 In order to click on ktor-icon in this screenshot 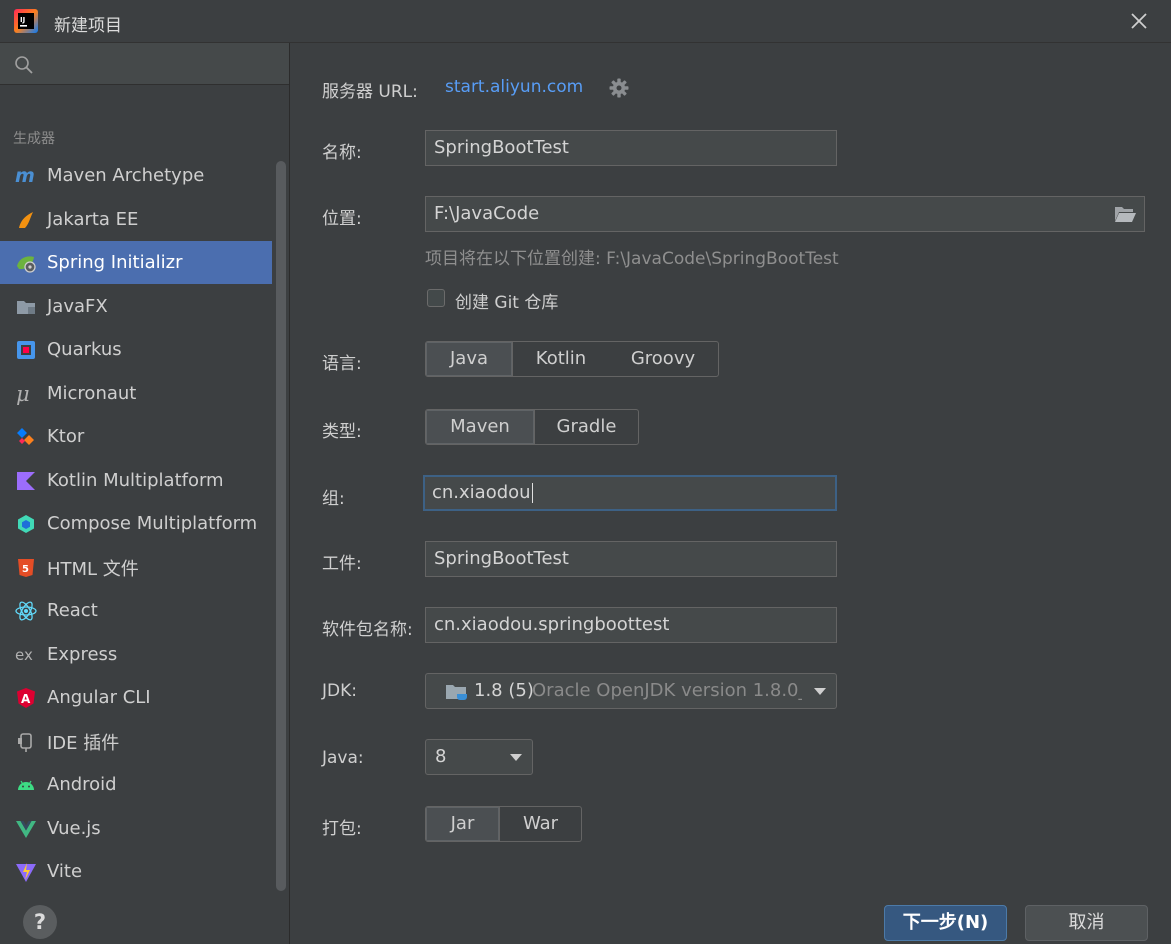, I will do `click(26, 437)`.